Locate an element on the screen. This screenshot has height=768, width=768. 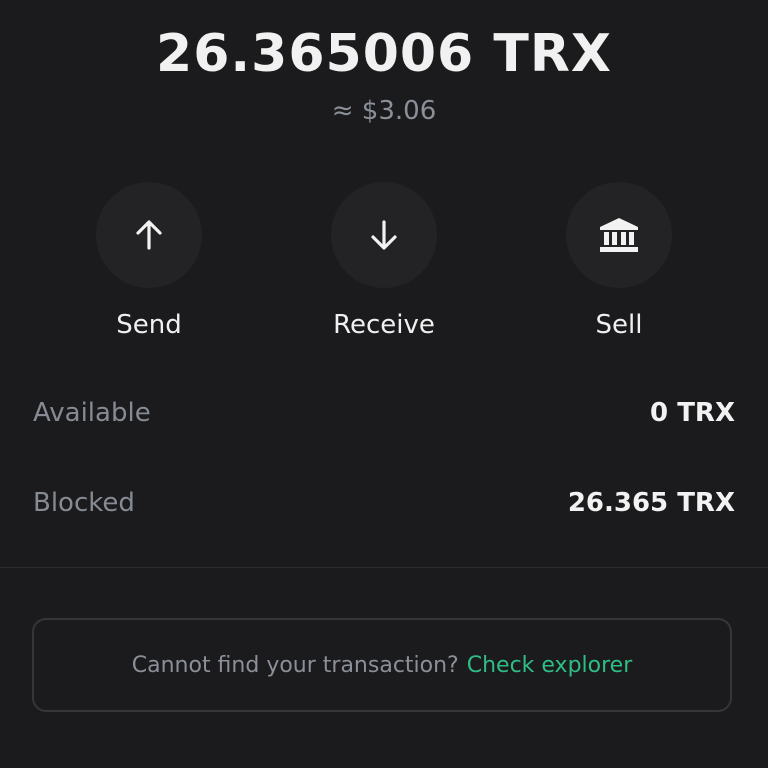
sell-action: Sell is located at coordinates (619, 261).